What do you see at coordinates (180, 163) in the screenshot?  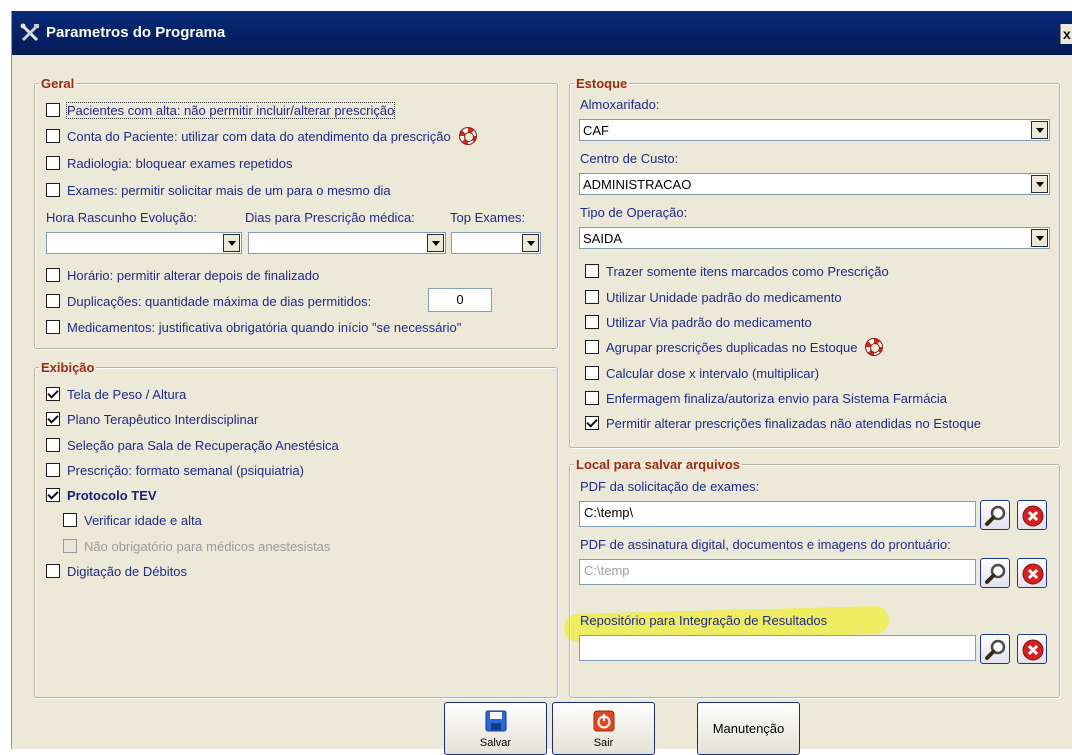 I see `check-label: Radiologia: bloquear exames repetidos` at bounding box center [180, 163].